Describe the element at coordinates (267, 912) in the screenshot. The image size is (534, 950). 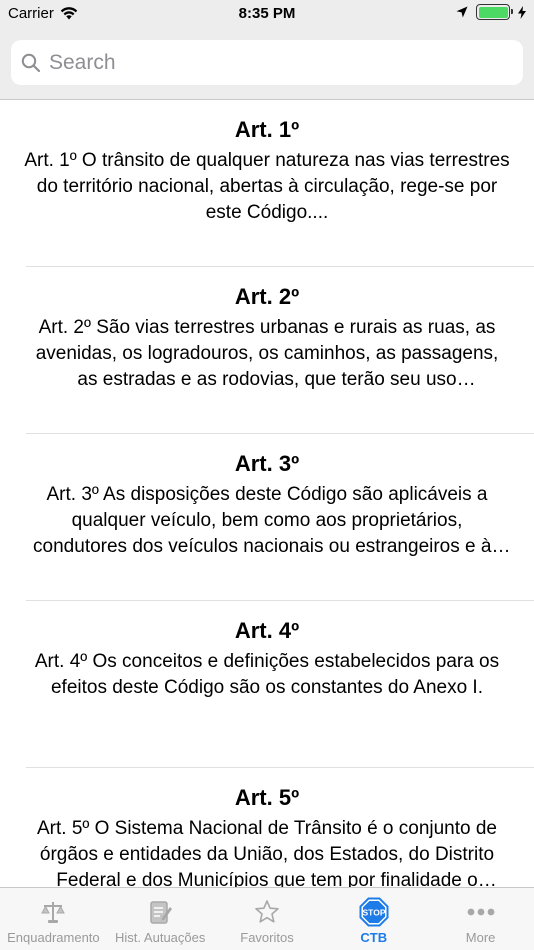
I see `star-icon` at that location.